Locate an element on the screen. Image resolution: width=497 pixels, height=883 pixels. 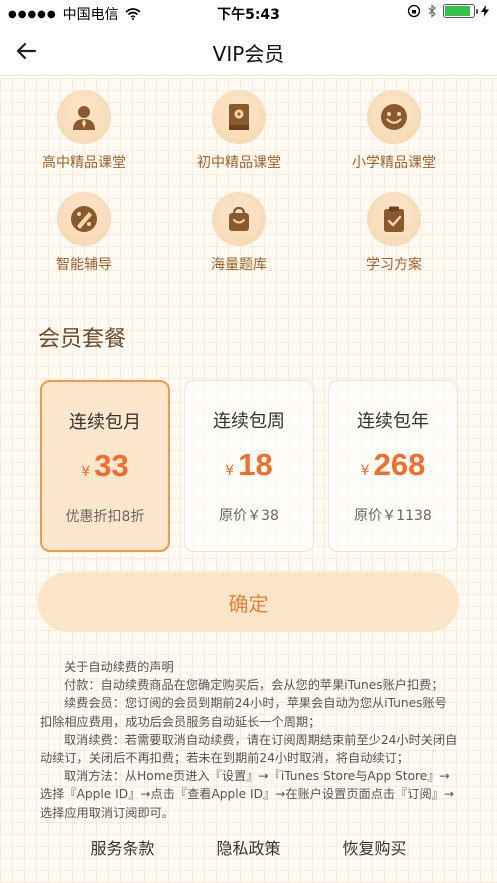
plan-name: 连续包月 is located at coordinates (105, 422).